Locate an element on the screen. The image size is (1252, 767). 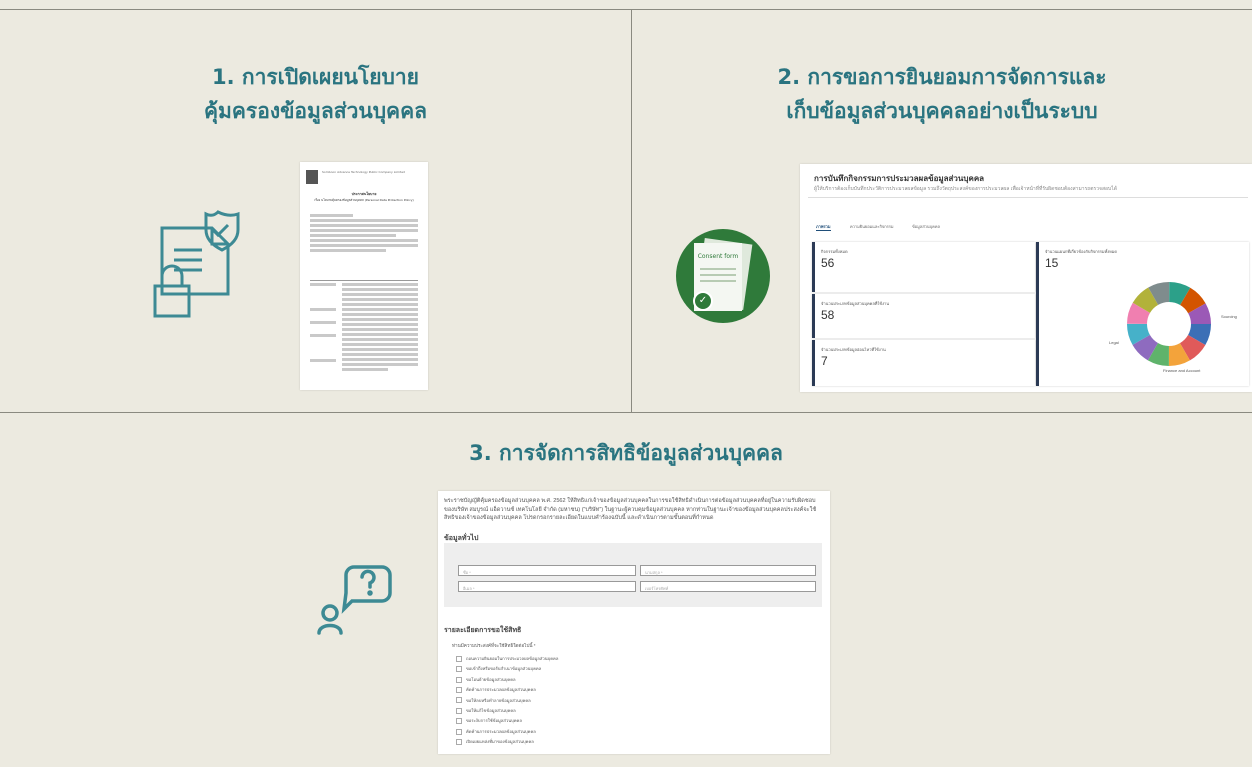
email-field: อีเมล * is located at coordinates (547, 586).